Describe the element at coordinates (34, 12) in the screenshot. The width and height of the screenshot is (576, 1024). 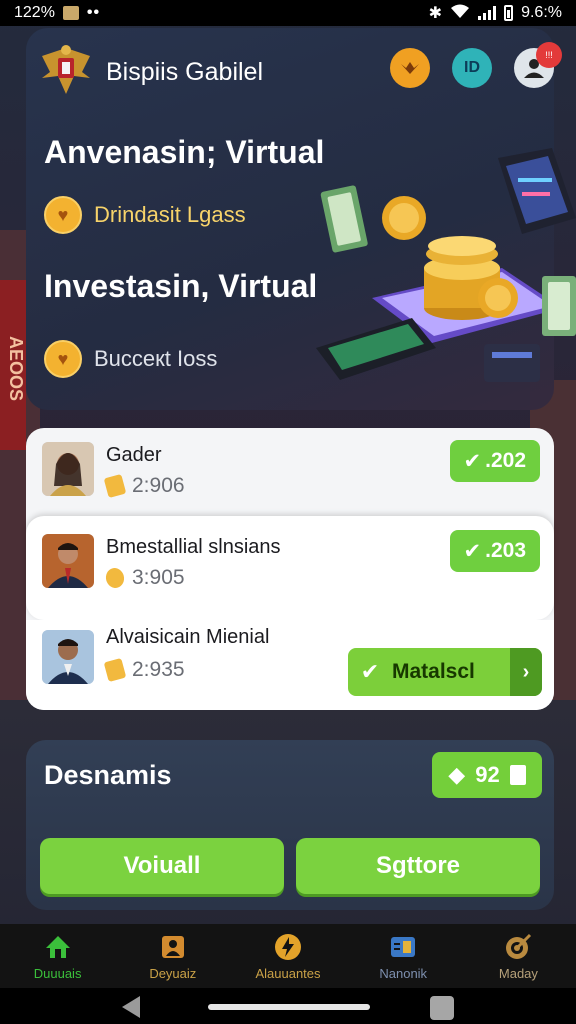
I see `status-text-left: 122%` at that location.